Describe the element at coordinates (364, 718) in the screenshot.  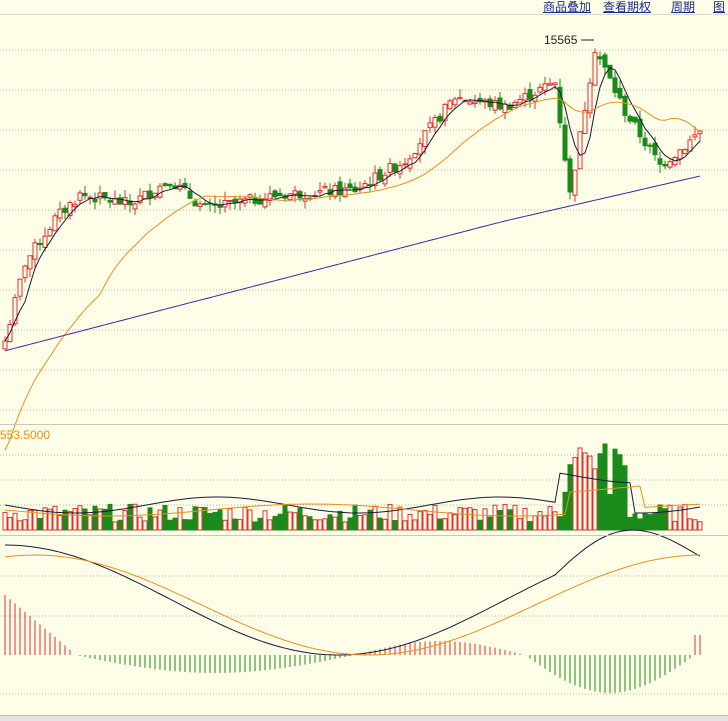
I see `horizontal-scrollbar` at that location.